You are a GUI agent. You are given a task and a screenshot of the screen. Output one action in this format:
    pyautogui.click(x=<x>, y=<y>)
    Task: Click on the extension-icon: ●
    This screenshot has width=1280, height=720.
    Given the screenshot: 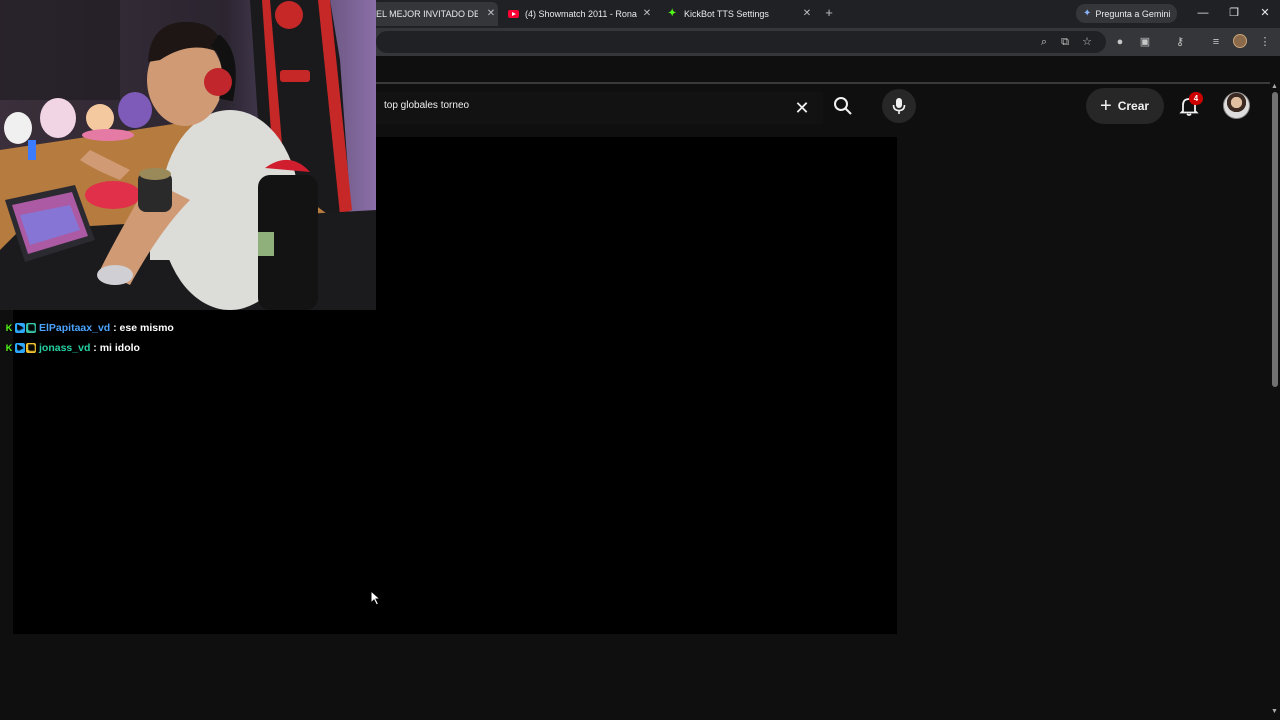 What is the action you would take?
    pyautogui.click(x=1120, y=42)
    